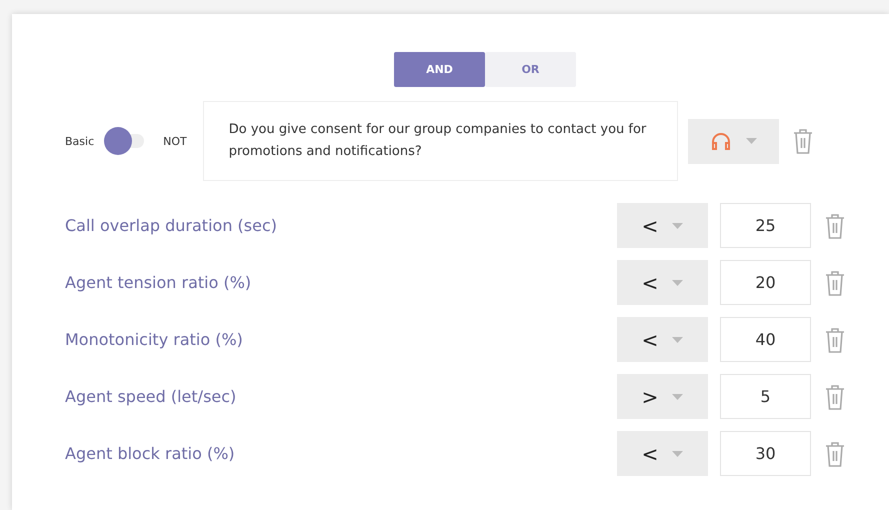 The width and height of the screenshot is (889, 510). I want to click on channel-dropdown, so click(733, 141).